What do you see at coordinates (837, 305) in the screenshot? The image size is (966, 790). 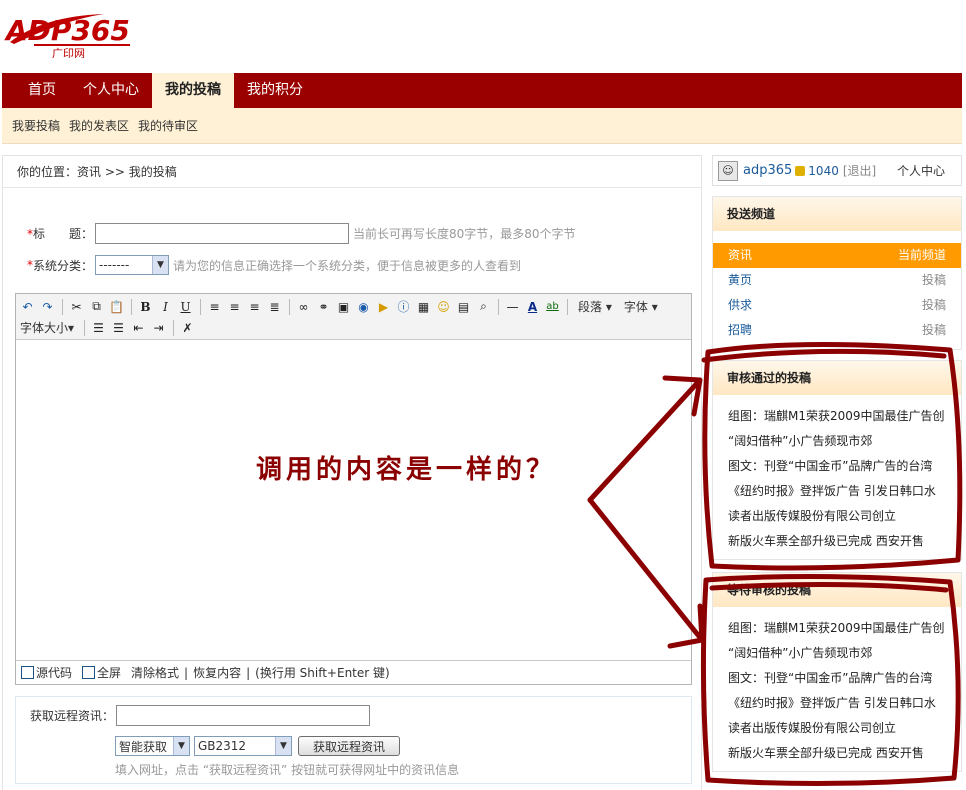 I see `channel-item-supply: 供求 投稿` at bounding box center [837, 305].